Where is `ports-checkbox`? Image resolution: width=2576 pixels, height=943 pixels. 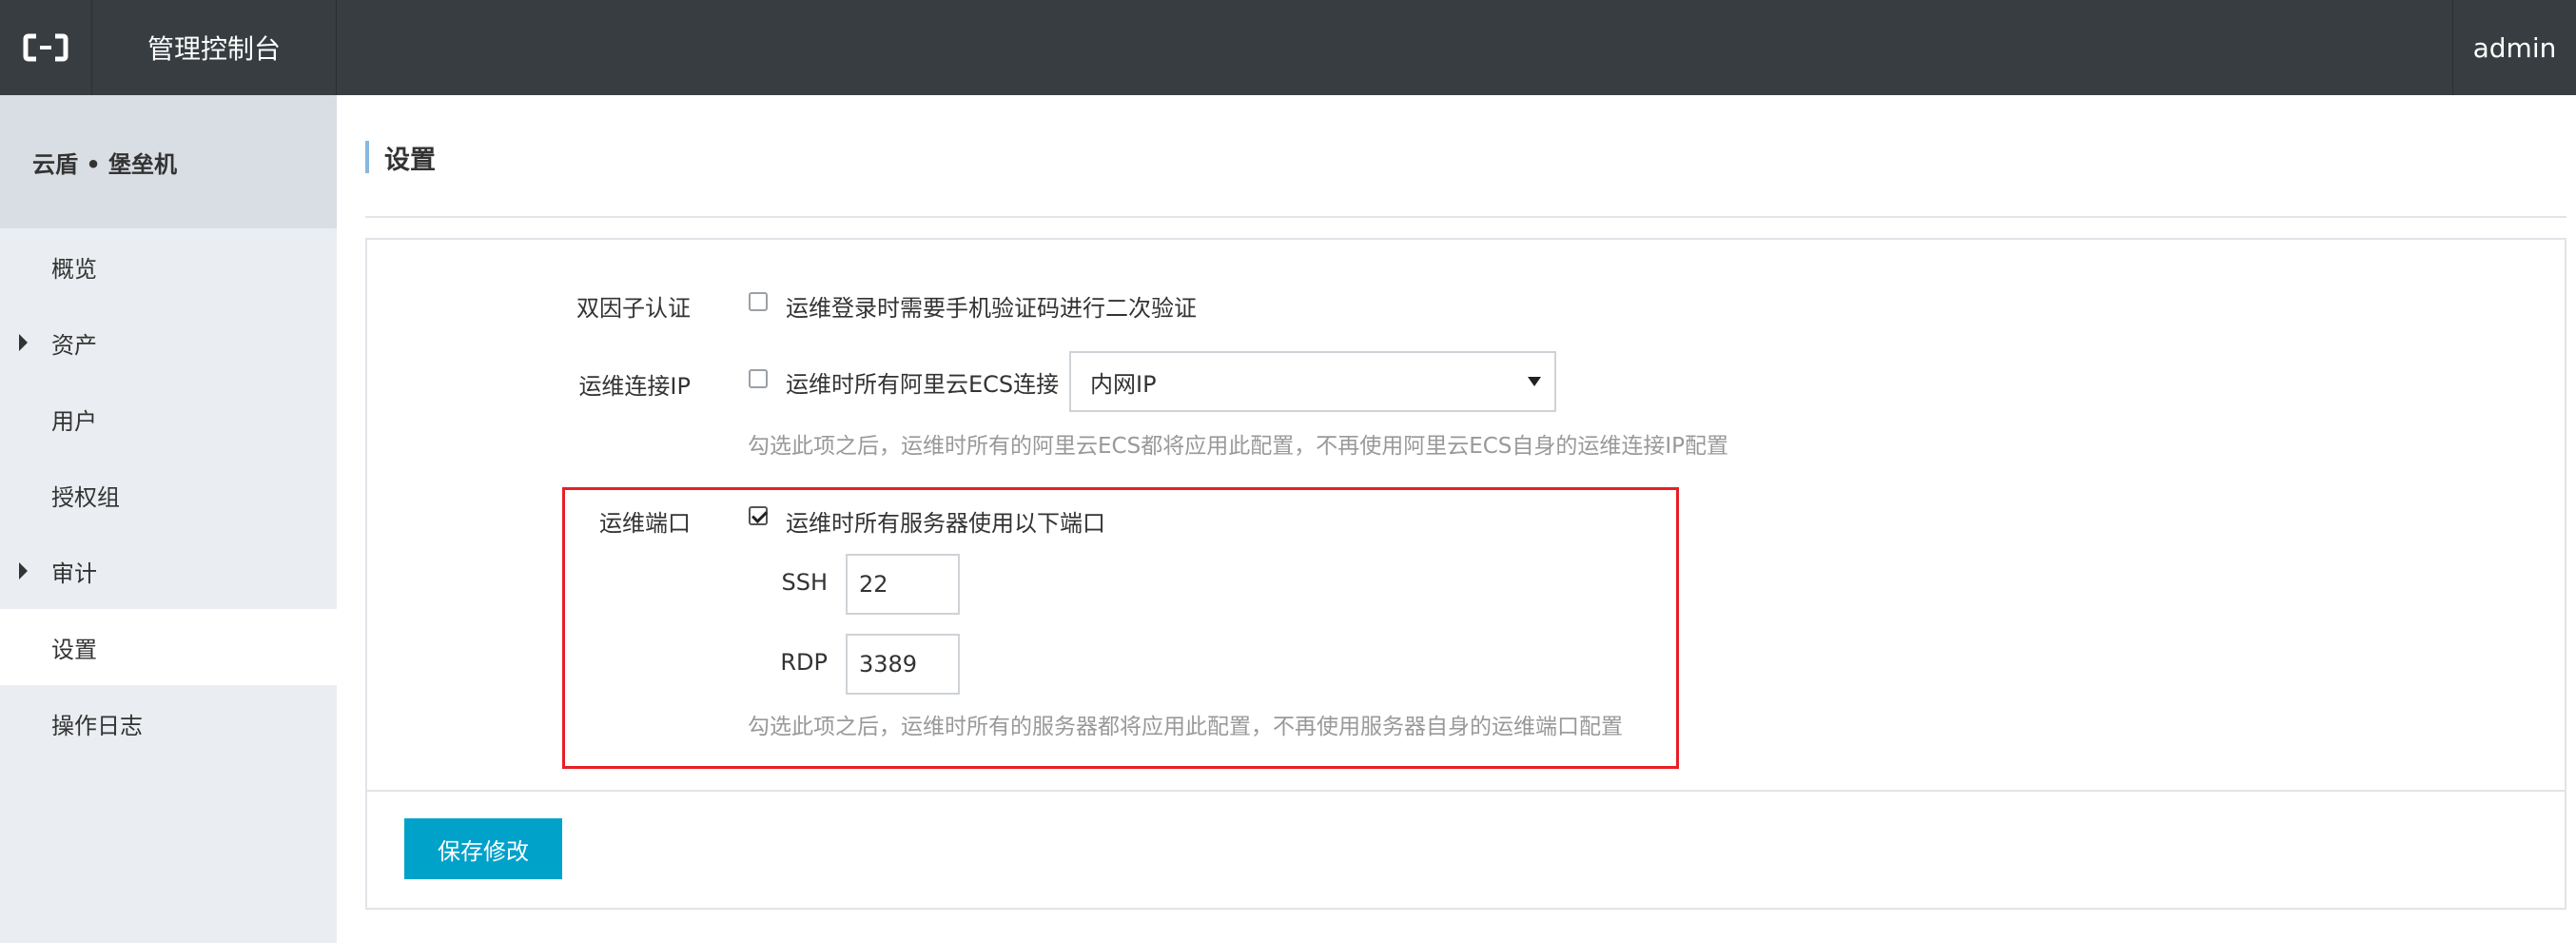
ports-checkbox is located at coordinates (759, 515).